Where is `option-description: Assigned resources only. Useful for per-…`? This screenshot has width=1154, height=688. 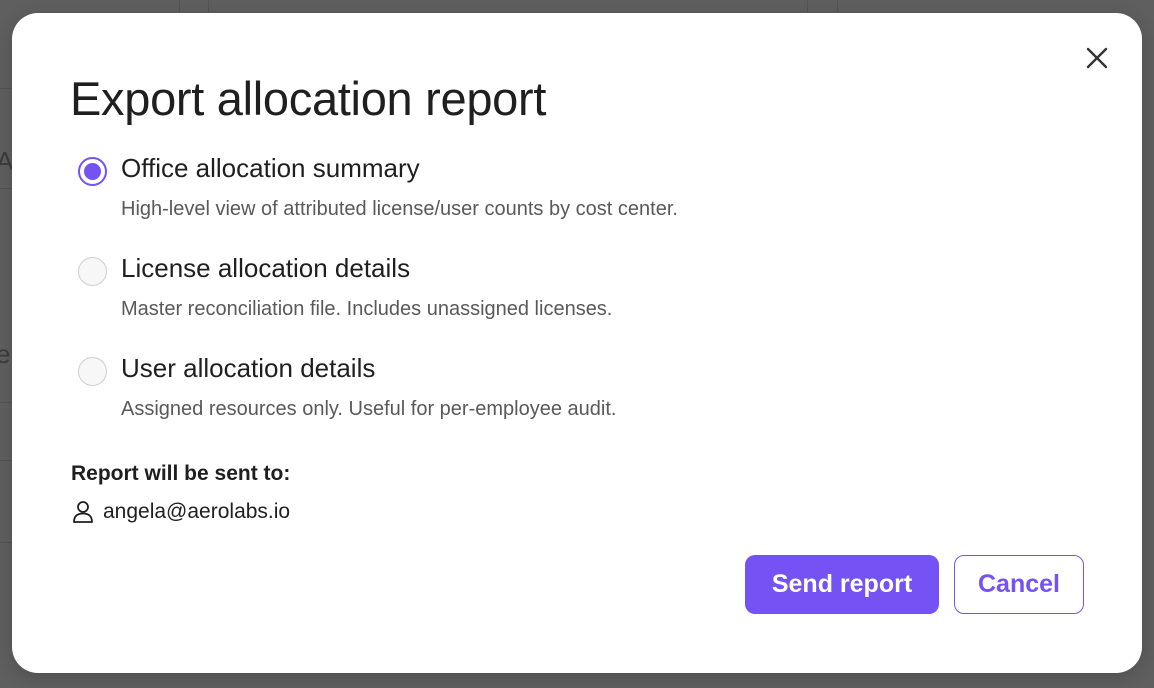 option-description: Assigned resources only. Useful for per-… is located at coordinates (369, 409).